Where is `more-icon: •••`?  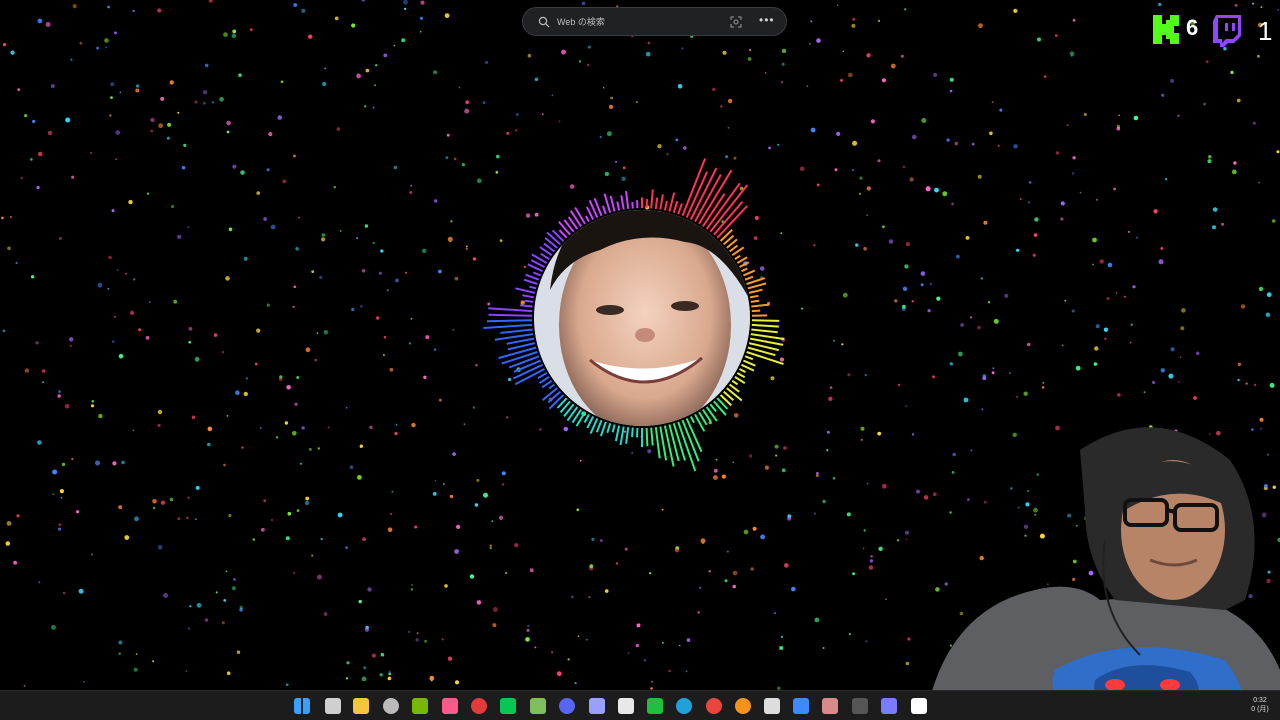 more-icon: ••• is located at coordinates (767, 20).